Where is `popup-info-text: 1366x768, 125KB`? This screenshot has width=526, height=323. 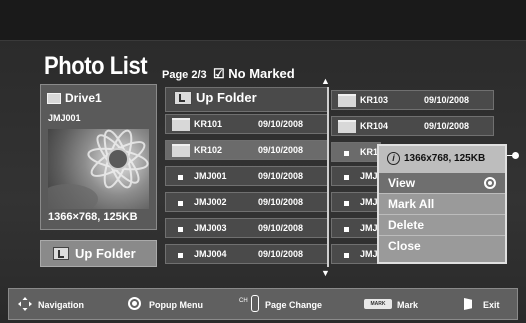 popup-info-text: 1366x768, 125KB is located at coordinates (445, 158).